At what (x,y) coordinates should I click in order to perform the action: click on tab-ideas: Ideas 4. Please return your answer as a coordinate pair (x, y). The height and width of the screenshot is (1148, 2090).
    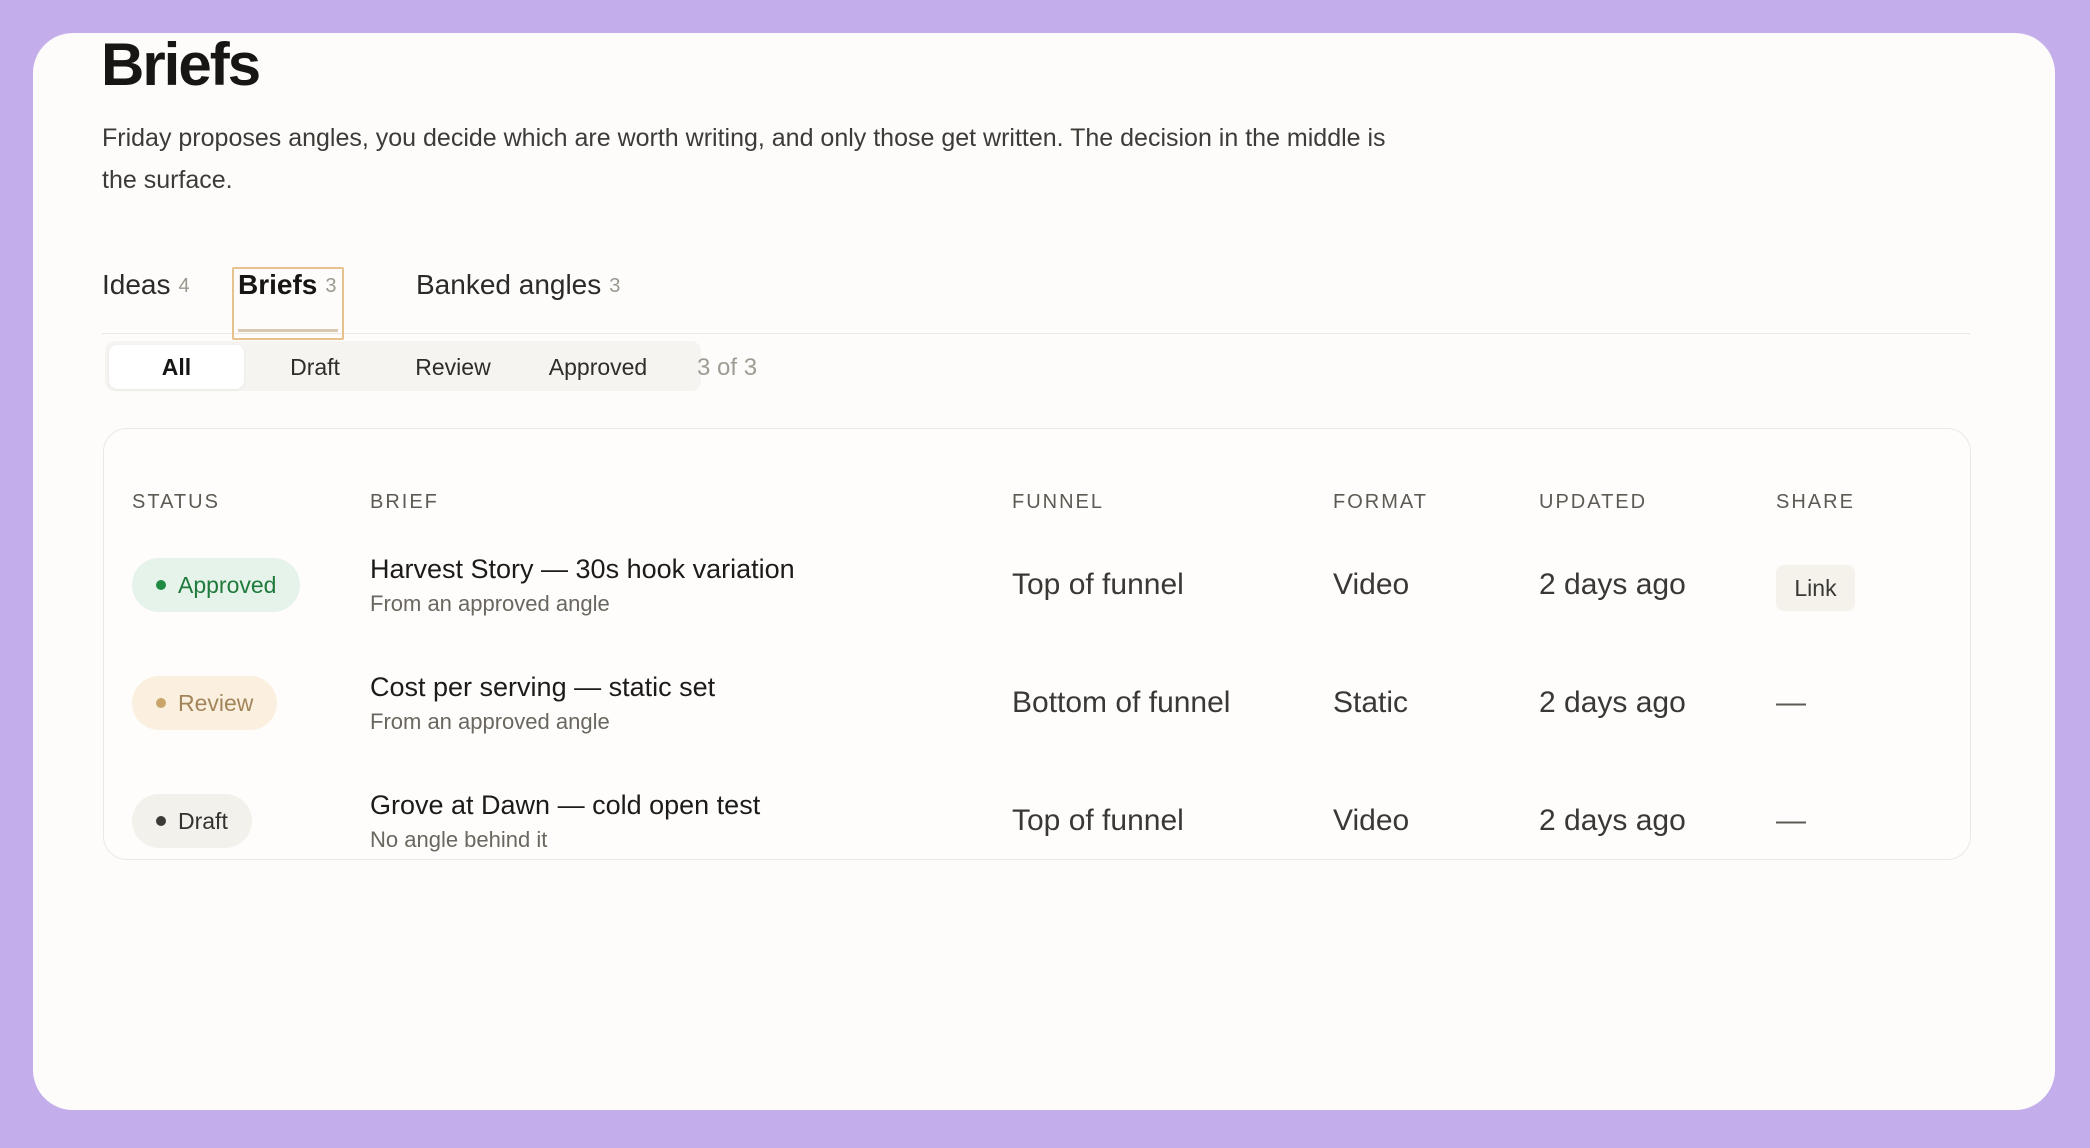
    Looking at the image, I should click on (146, 285).